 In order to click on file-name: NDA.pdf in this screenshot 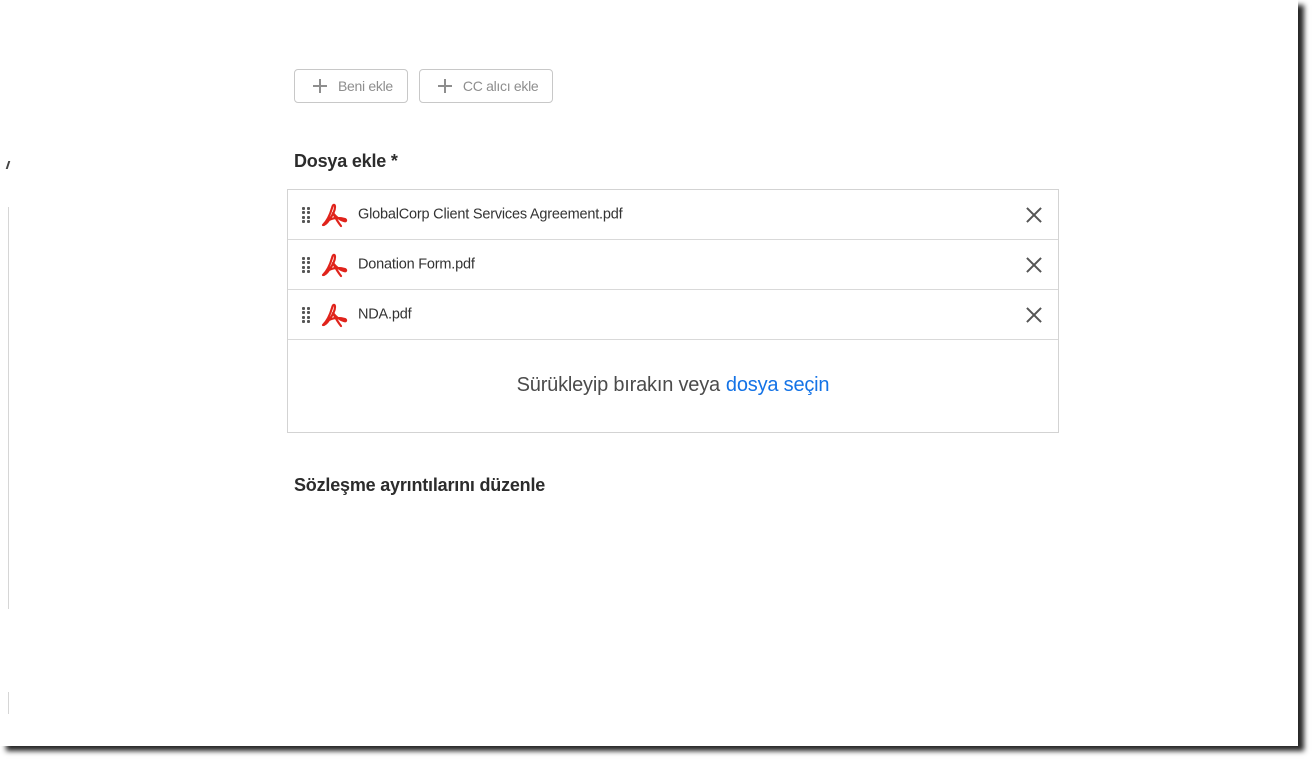, I will do `click(385, 314)`.